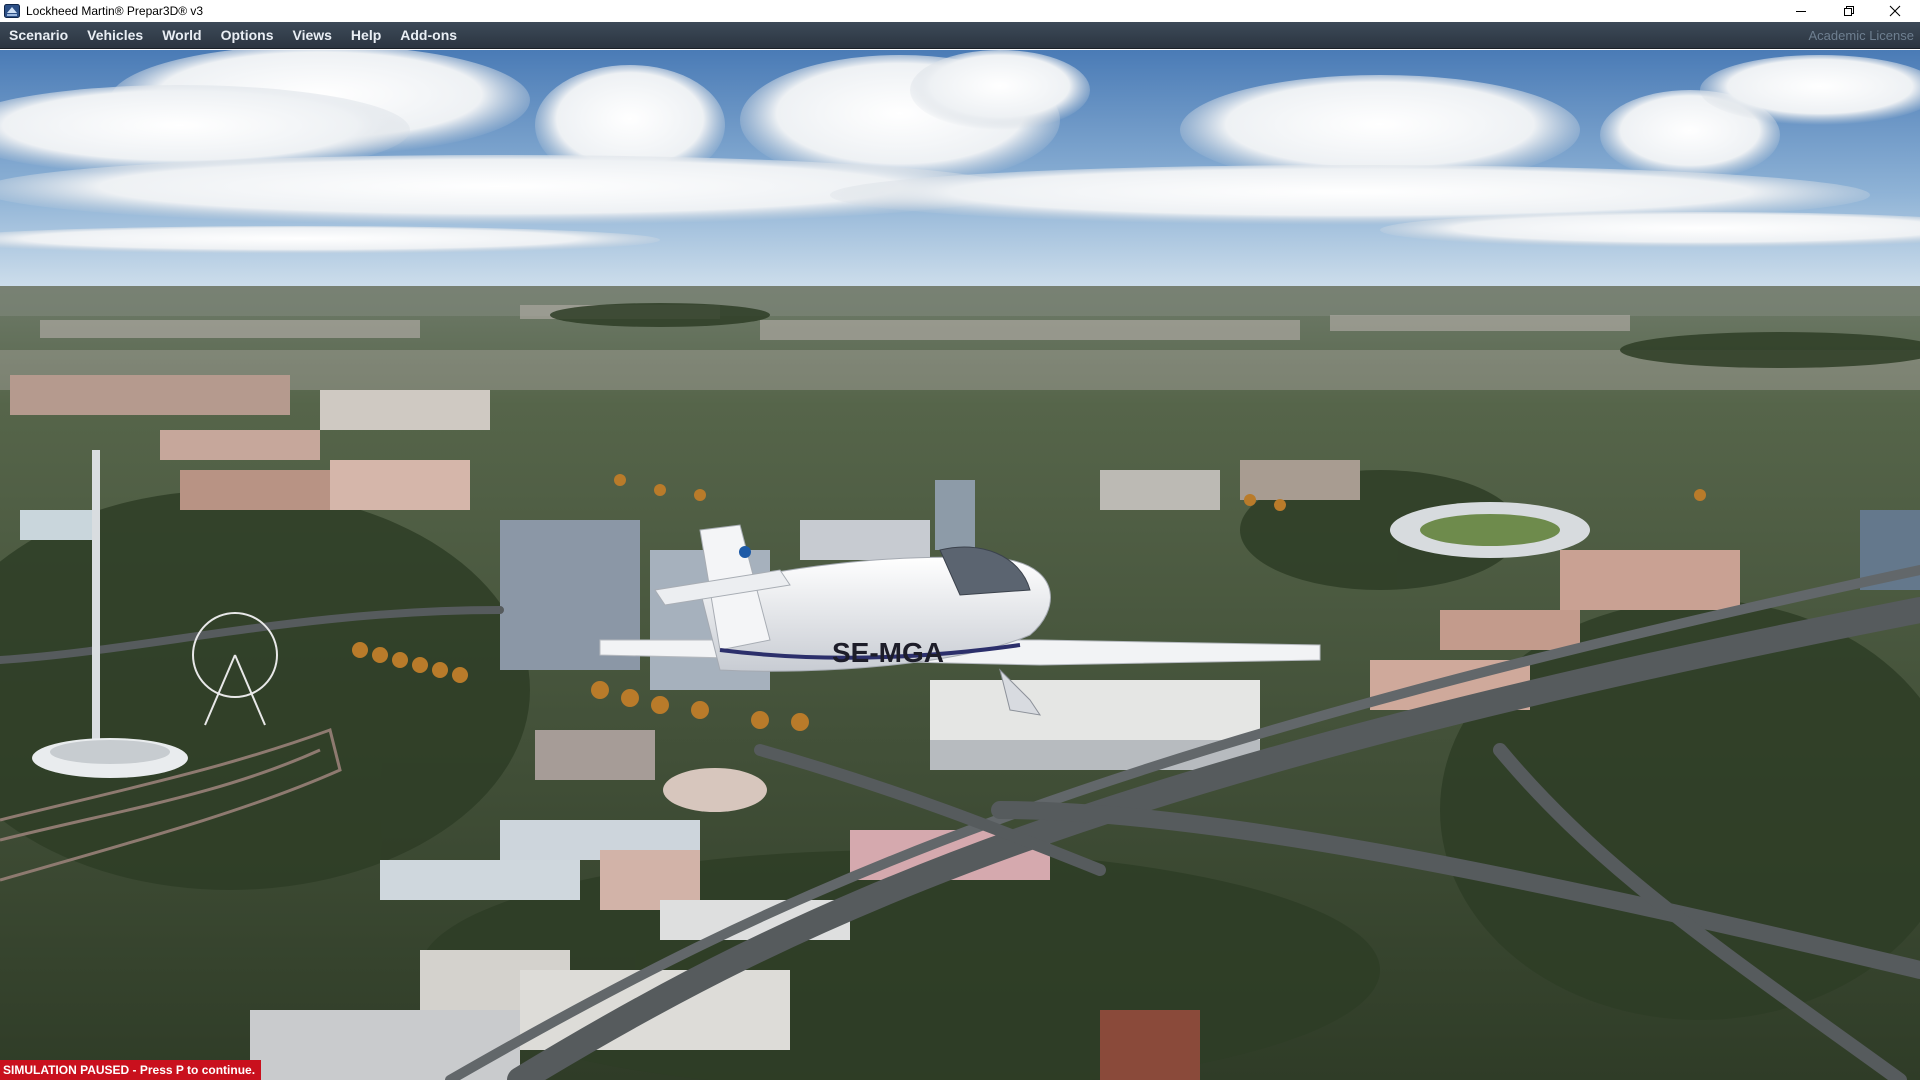 This screenshot has width=1920, height=1080. I want to click on minimize-icon, so click(1801, 11).